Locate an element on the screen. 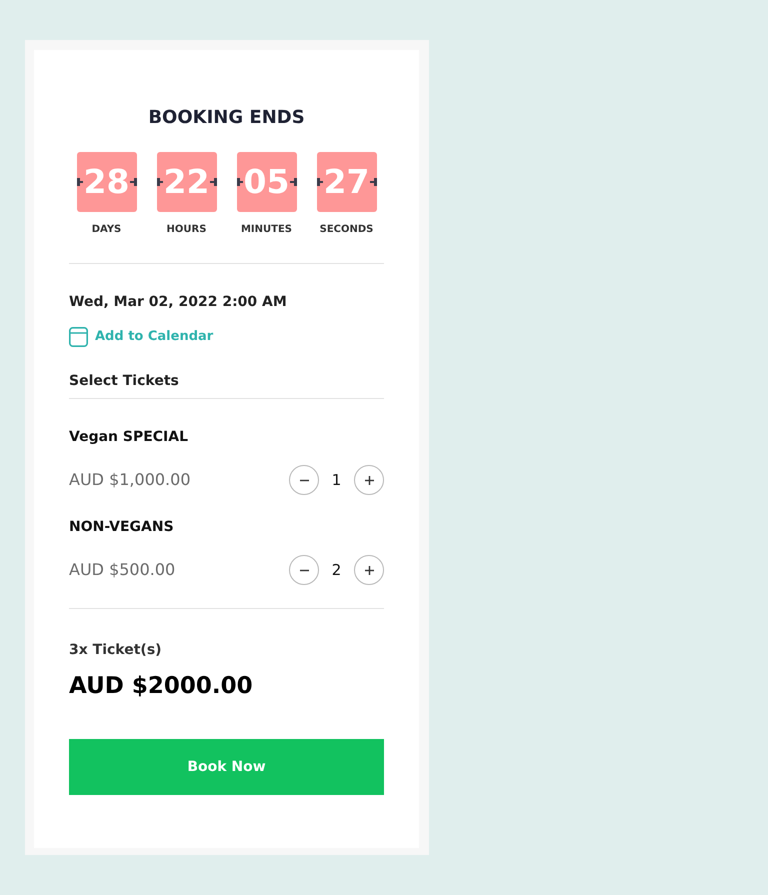  calendar-icon is located at coordinates (78, 337).